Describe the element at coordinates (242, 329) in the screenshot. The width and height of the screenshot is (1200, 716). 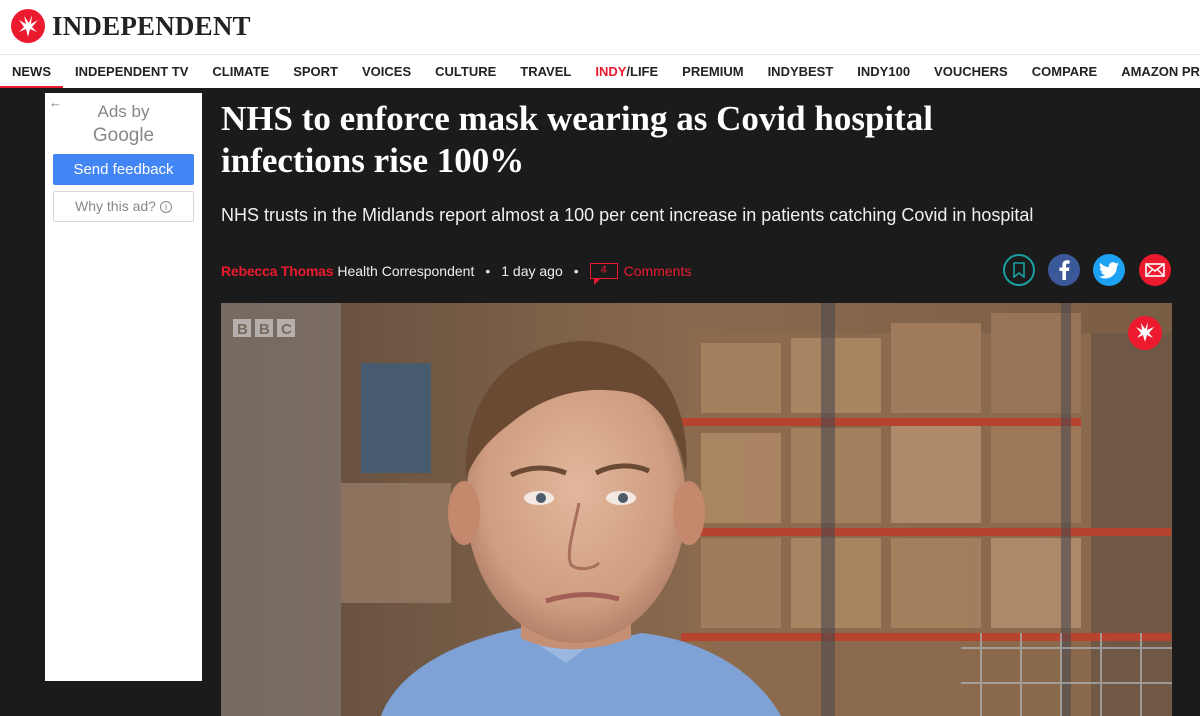
I see `bbc-watermark-b1: B` at that location.